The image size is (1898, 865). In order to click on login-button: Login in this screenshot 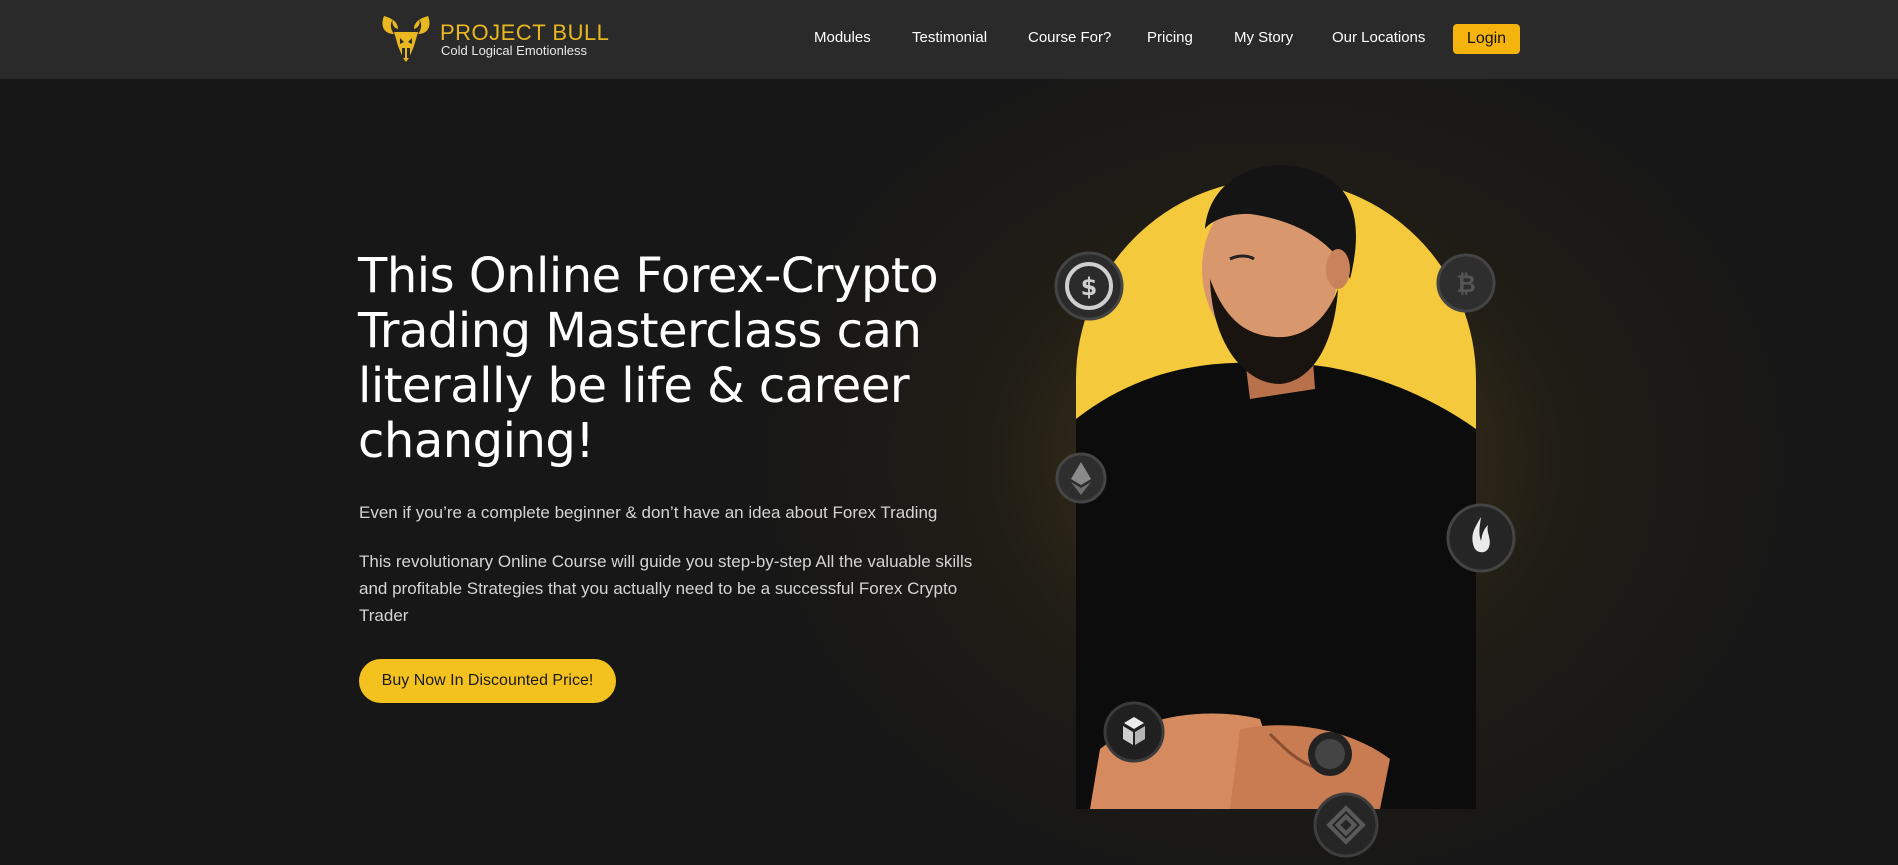, I will do `click(1486, 39)`.